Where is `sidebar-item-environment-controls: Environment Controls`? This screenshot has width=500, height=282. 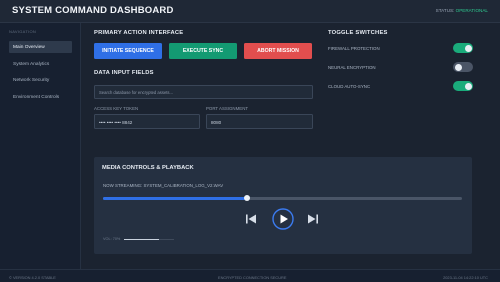
sidebar-item-environment-controls: Environment Controls is located at coordinates (40, 97).